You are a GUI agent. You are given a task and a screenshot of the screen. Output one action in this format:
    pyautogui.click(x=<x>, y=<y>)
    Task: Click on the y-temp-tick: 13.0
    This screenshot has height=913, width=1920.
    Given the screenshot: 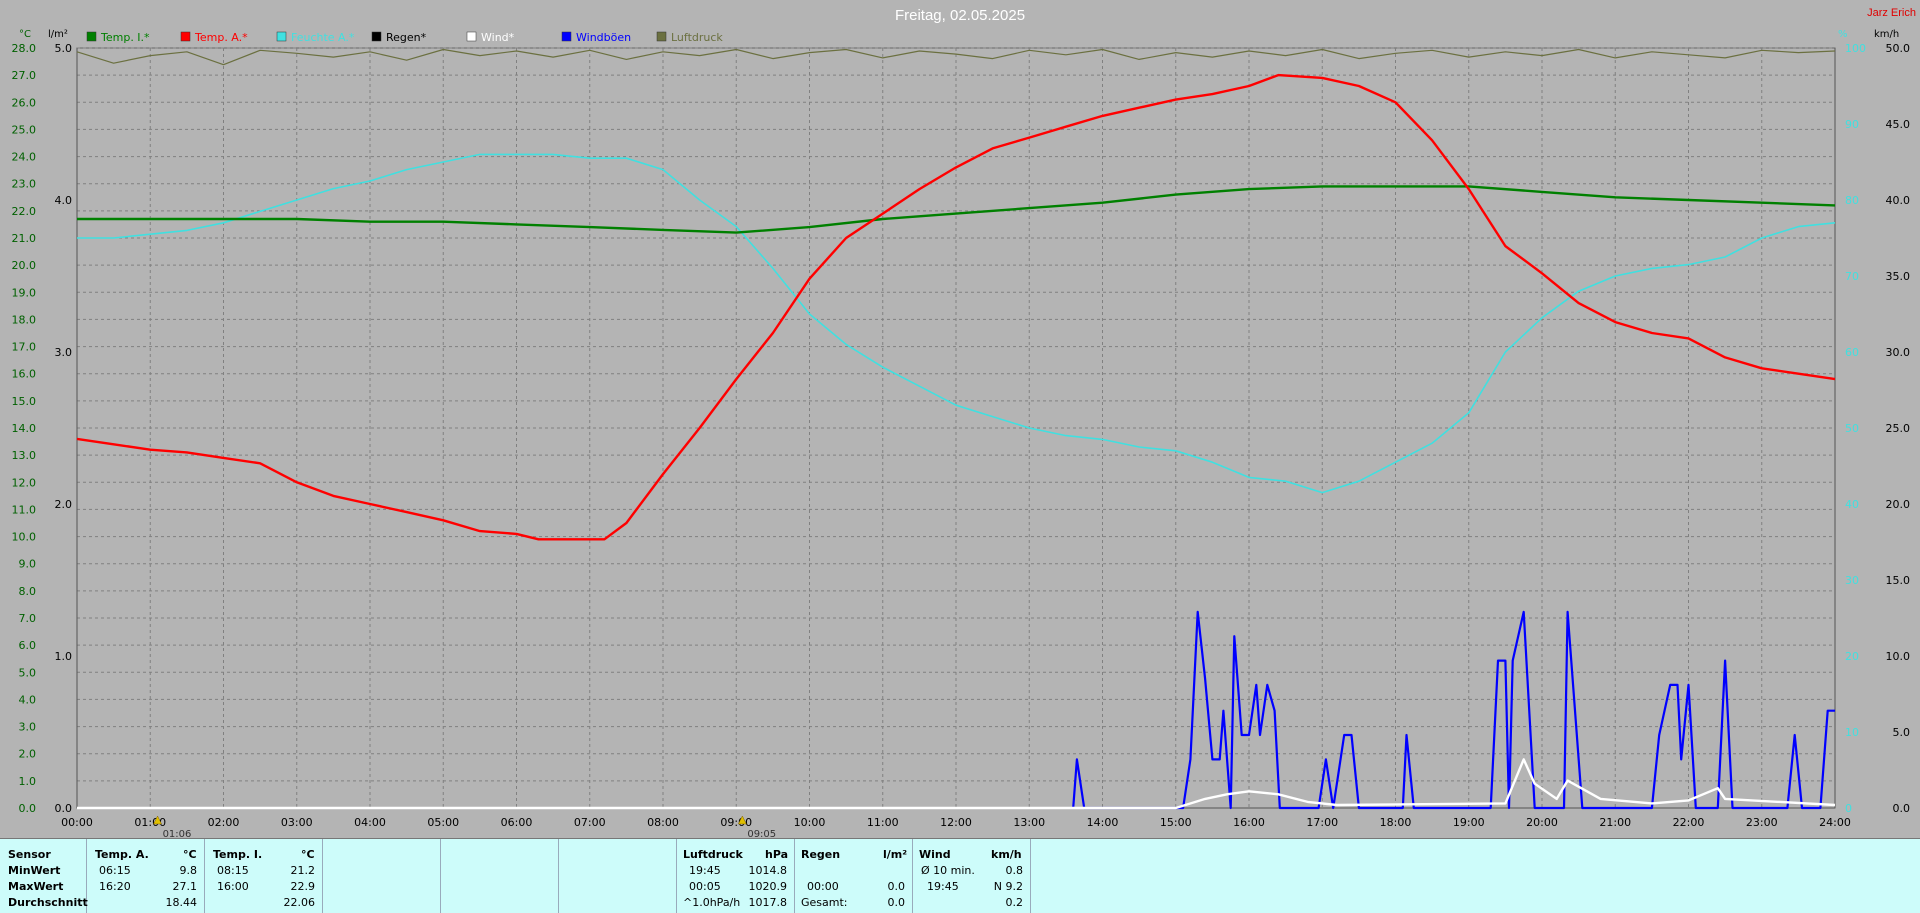 What is the action you would take?
    pyautogui.click(x=24, y=455)
    